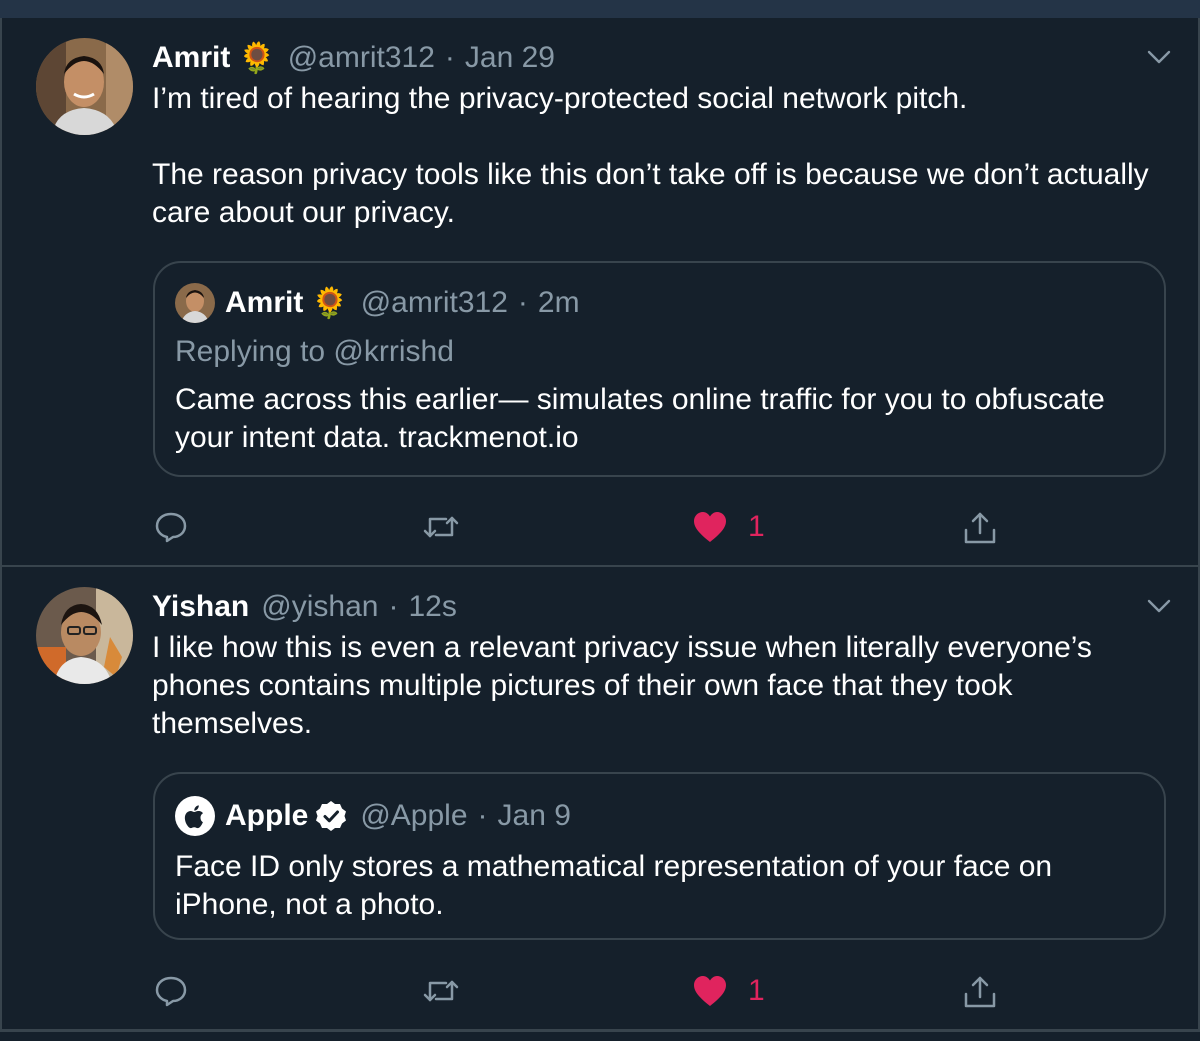 The height and width of the screenshot is (1041, 1200). What do you see at coordinates (600, 1035) in the screenshot?
I see `next-tweet-edge` at bounding box center [600, 1035].